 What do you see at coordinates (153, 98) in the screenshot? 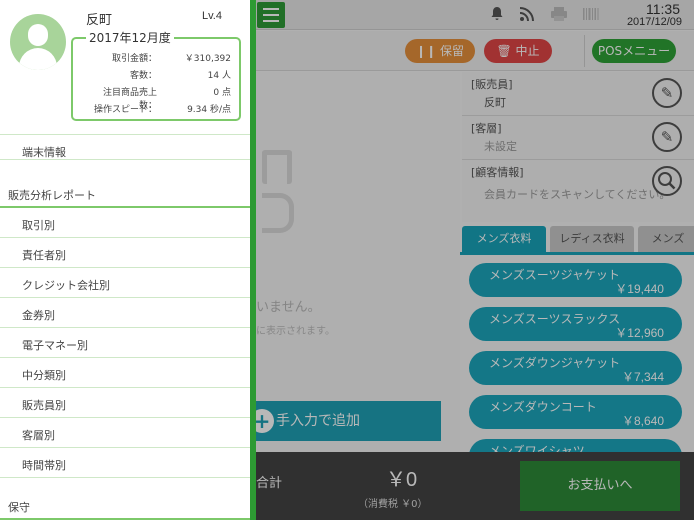
I see `stat-row: 注目商品売上数： 0 点` at bounding box center [153, 98].